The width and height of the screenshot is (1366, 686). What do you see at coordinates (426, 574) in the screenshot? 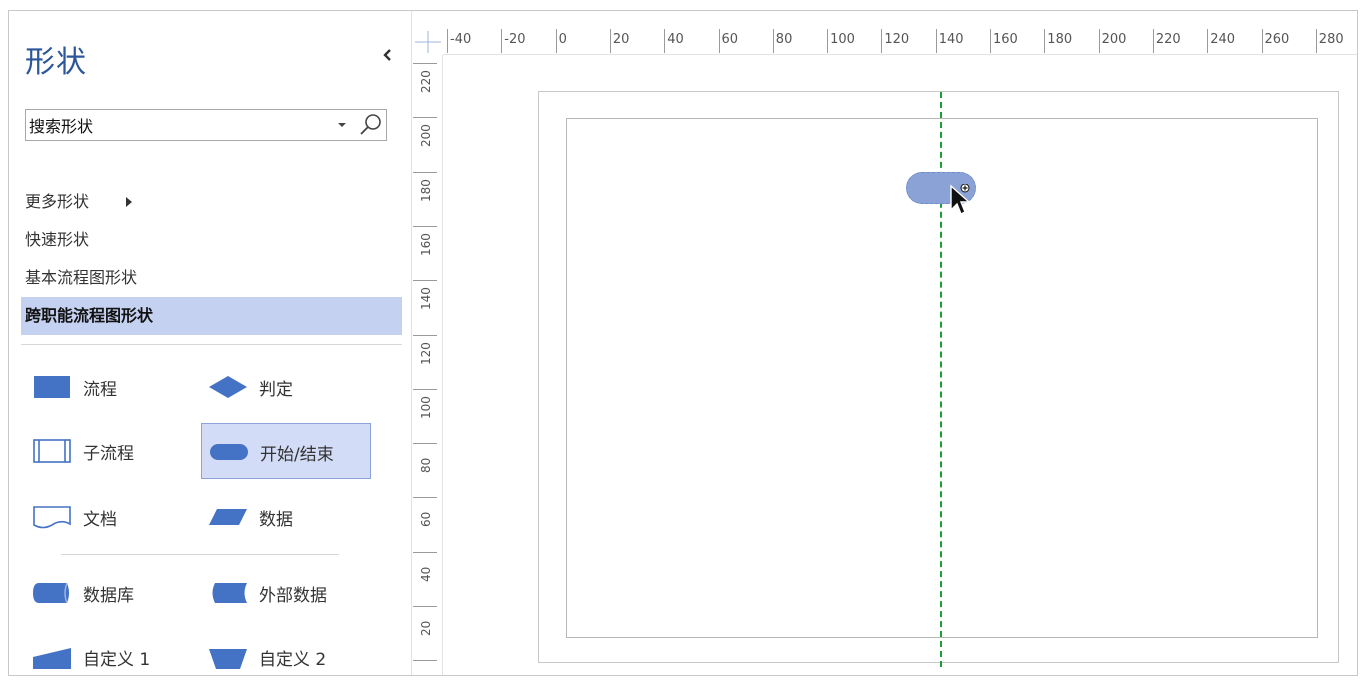
I see `ruler-label: 40` at bounding box center [426, 574].